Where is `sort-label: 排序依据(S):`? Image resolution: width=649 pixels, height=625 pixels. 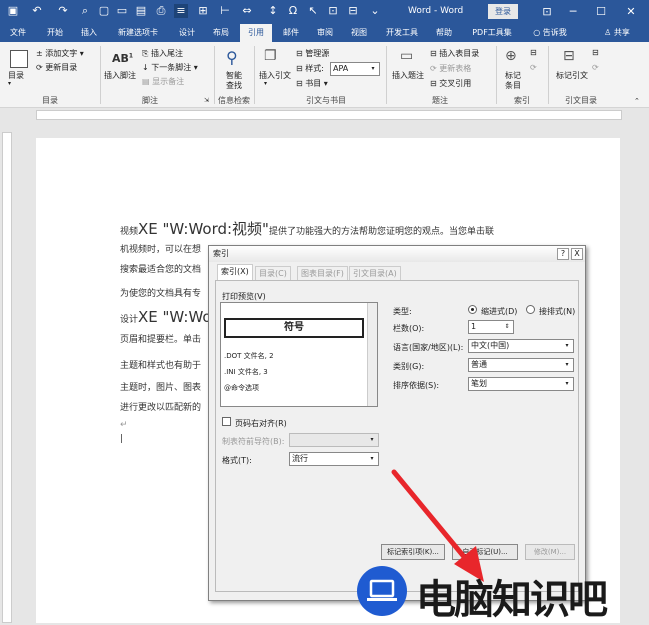 sort-label: 排序依据(S): is located at coordinates (416, 385).